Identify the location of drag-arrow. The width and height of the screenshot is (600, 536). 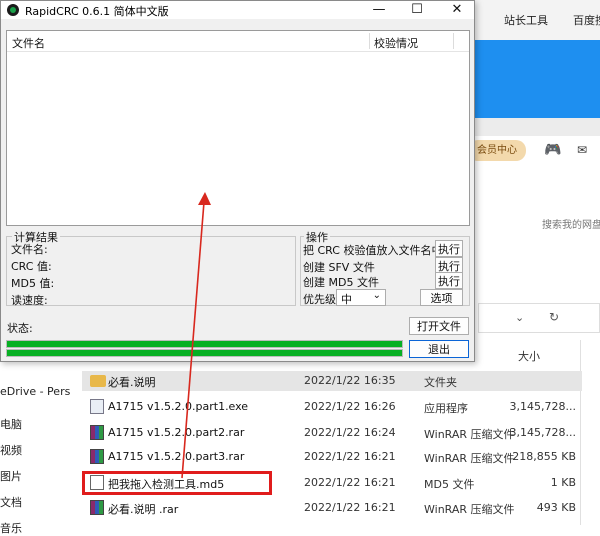
(196, 335).